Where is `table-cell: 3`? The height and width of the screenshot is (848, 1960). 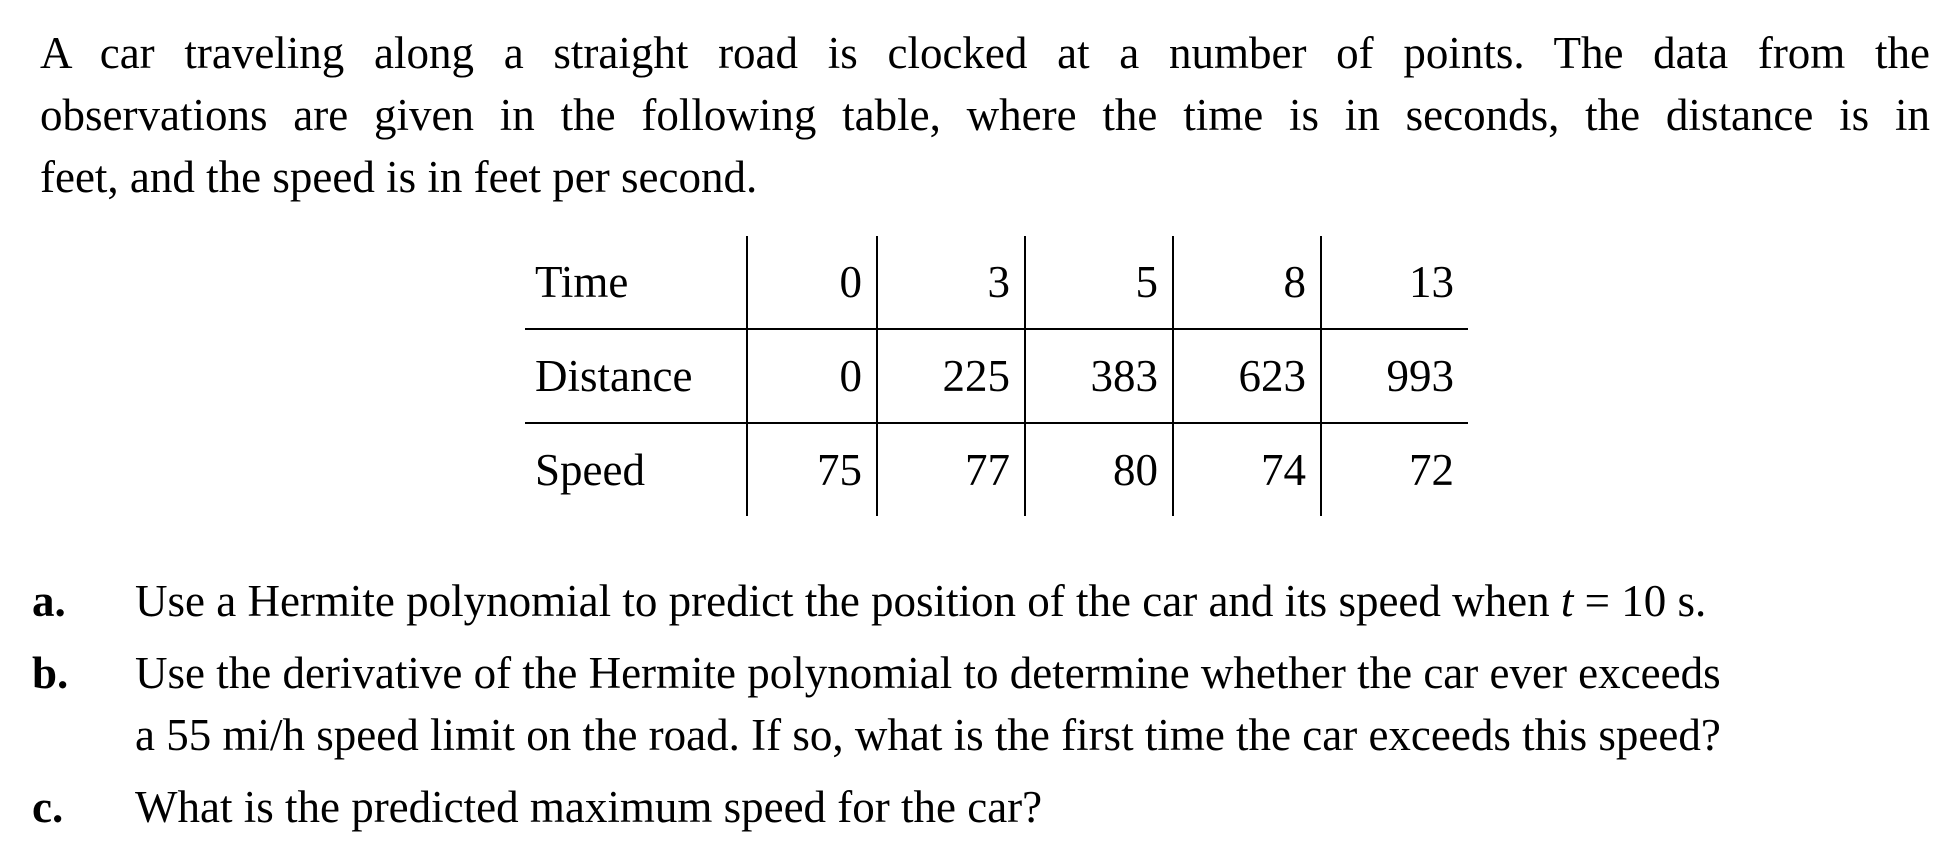
table-cell: 3 is located at coordinates (950, 283).